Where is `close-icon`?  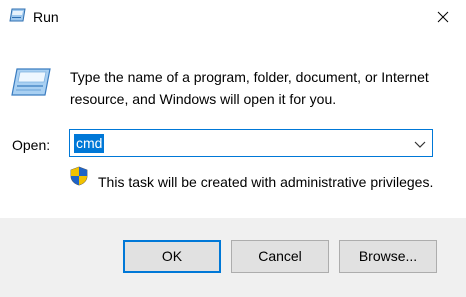
close-icon is located at coordinates (443, 17).